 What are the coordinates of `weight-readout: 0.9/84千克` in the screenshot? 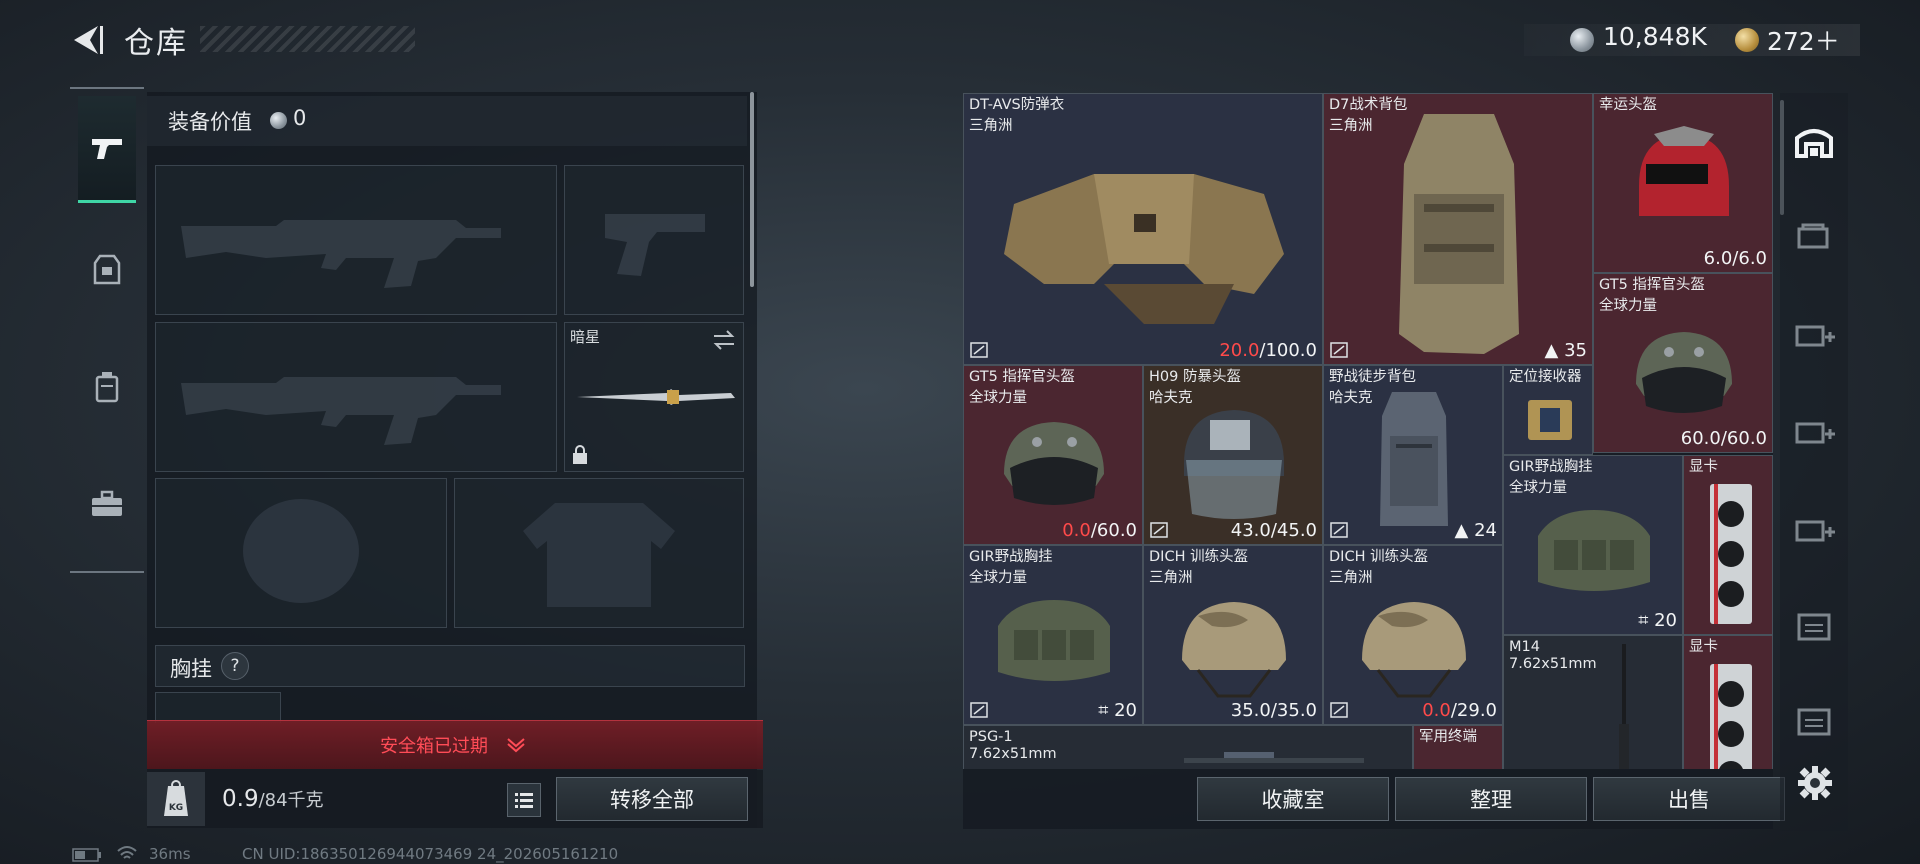 It's located at (273, 799).